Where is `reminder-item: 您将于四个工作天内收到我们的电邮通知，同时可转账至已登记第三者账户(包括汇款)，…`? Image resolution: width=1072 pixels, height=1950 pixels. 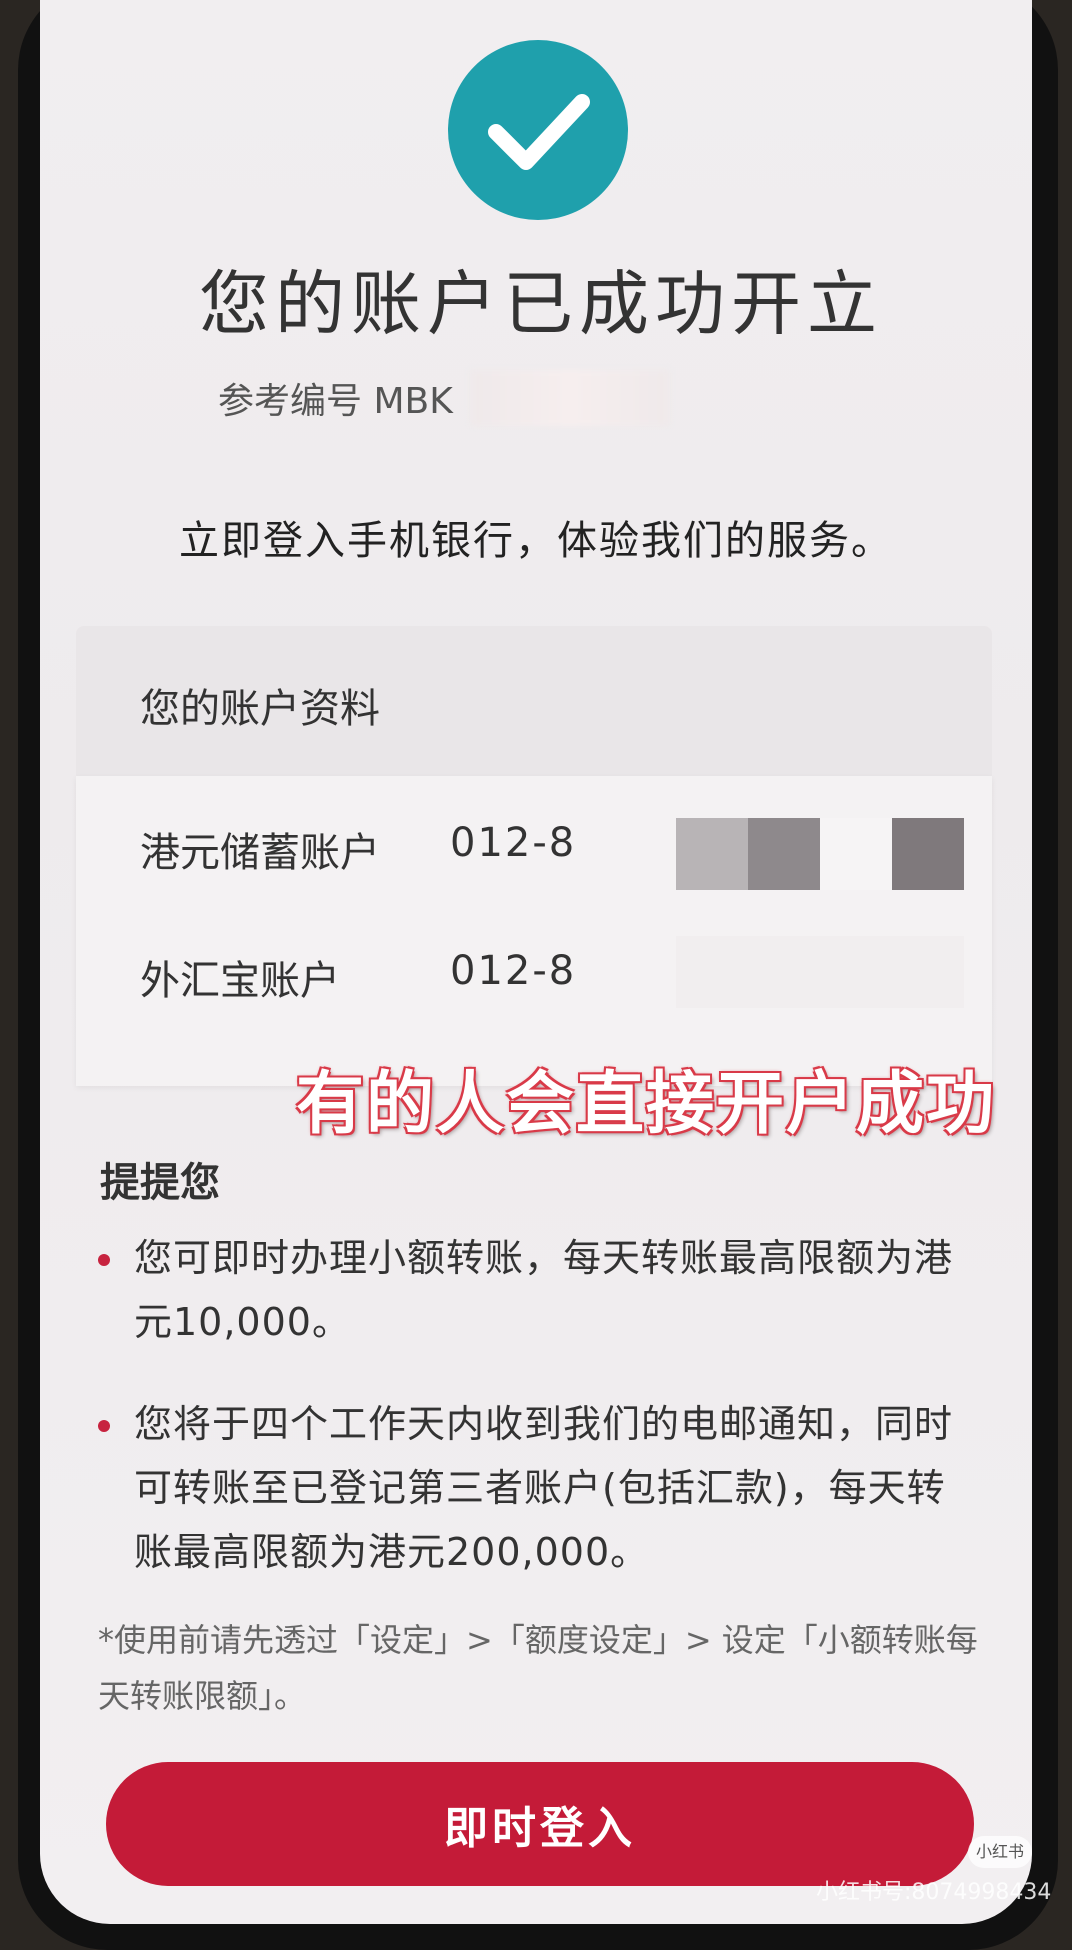 reminder-item: 您将于四个工作天内收到我们的电邮通知，同时可转账至已登记第三者账户(包括汇款)，… is located at coordinates (538, 1488).